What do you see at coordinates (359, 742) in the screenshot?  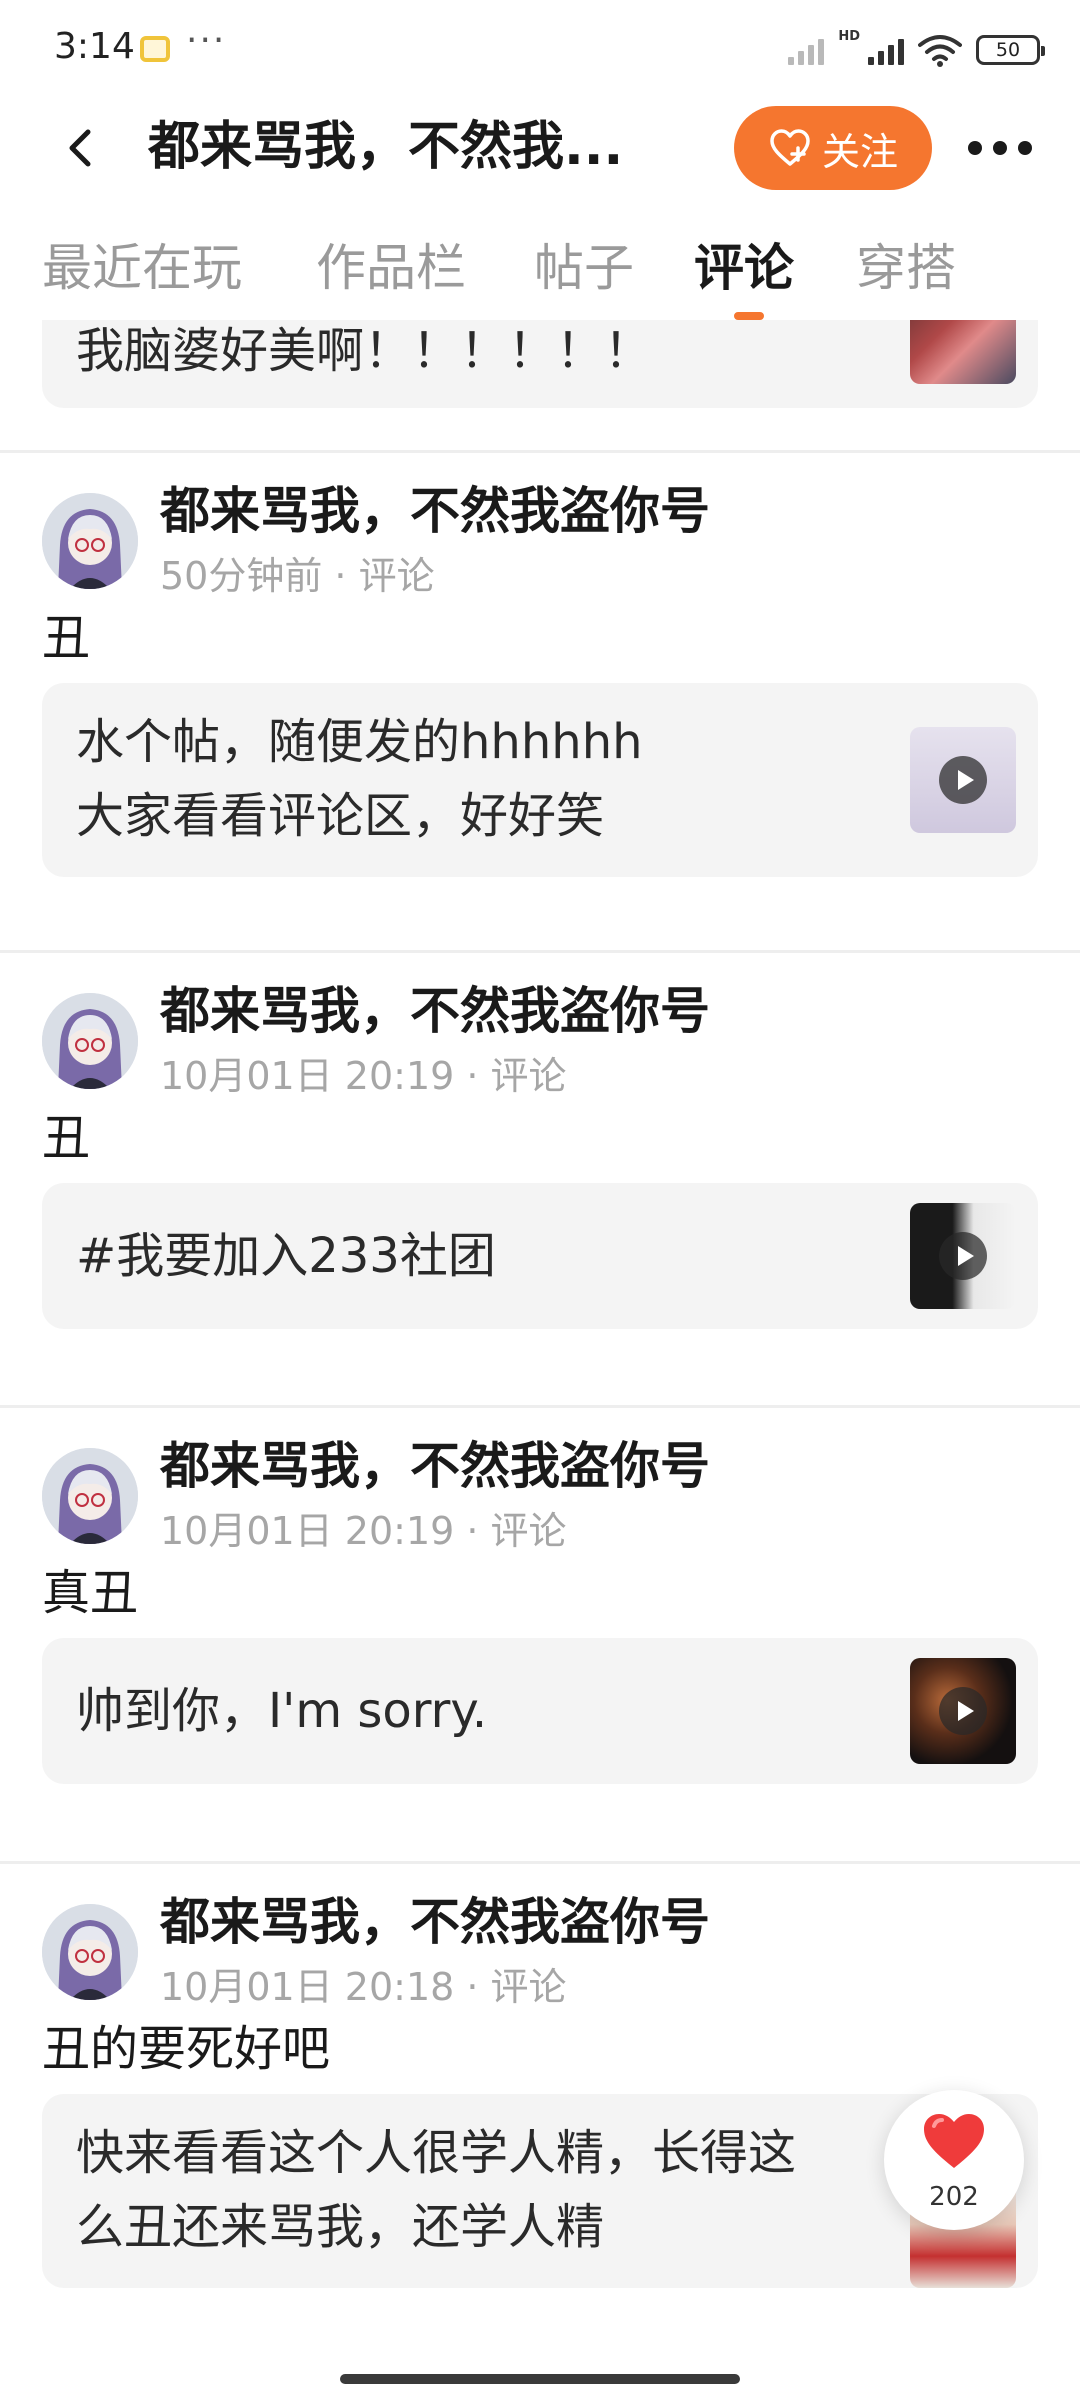 I see `card-text-line: 水个帖，随便发的hhhhhh` at bounding box center [359, 742].